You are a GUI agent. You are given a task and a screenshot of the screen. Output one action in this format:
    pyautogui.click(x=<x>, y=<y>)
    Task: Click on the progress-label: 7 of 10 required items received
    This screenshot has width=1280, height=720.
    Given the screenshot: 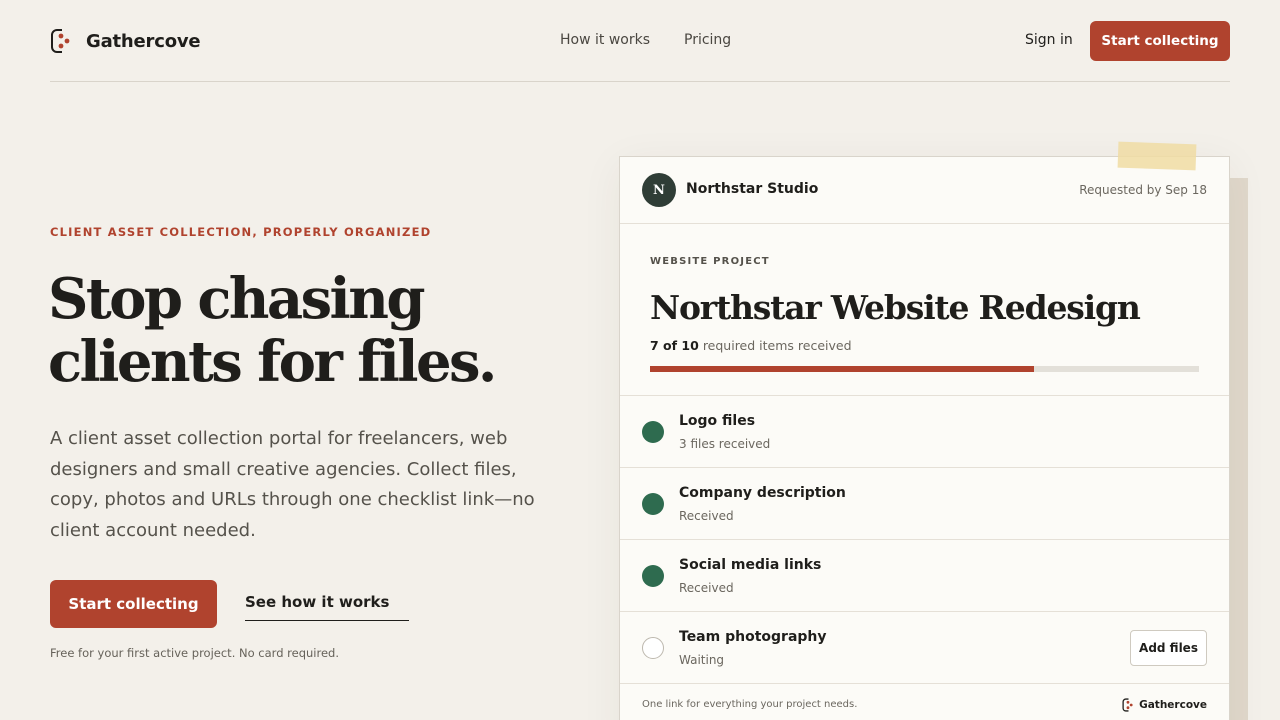 What is the action you would take?
    pyautogui.click(x=751, y=345)
    